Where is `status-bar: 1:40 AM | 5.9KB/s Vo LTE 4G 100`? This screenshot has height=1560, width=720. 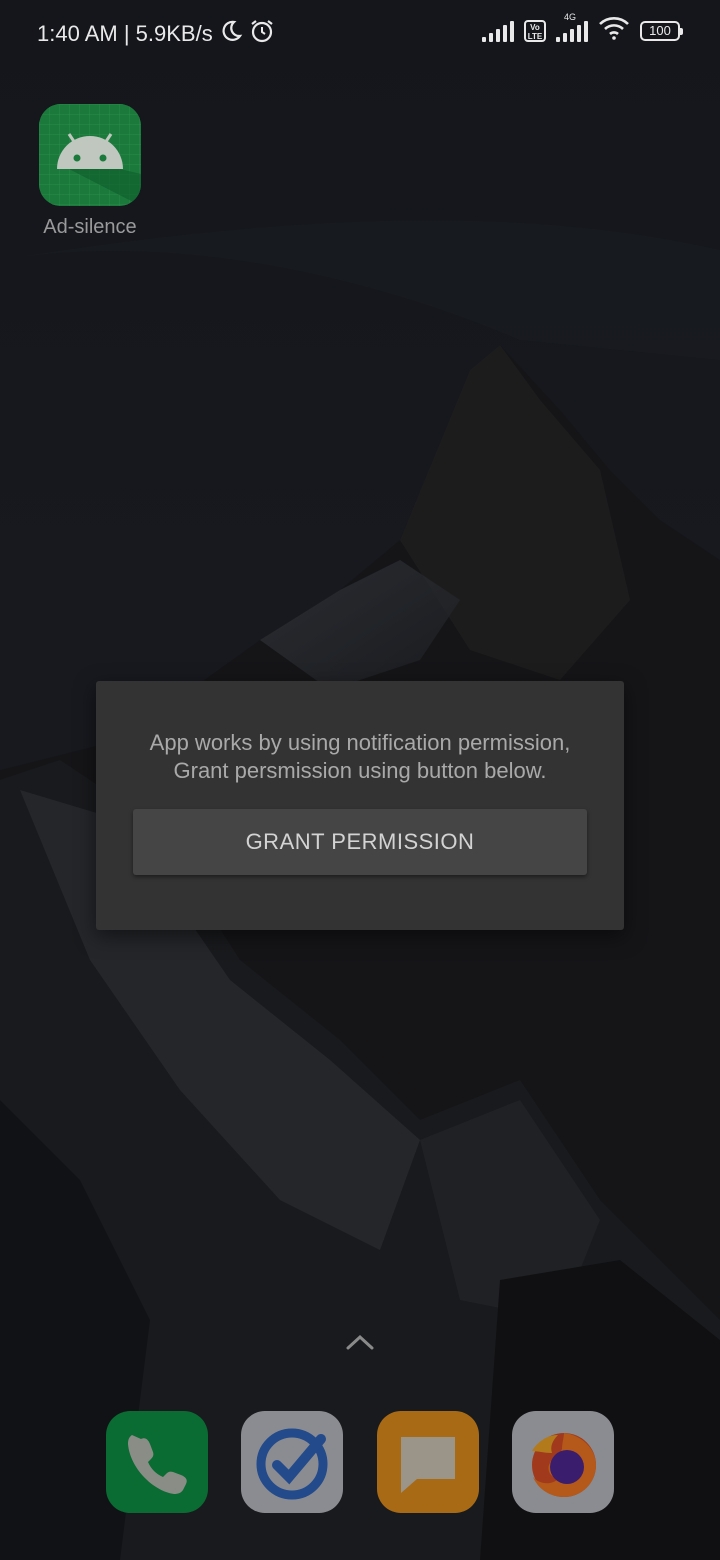 status-bar: 1:40 AM | 5.9KB/s Vo LTE 4G 100 is located at coordinates (360, 32).